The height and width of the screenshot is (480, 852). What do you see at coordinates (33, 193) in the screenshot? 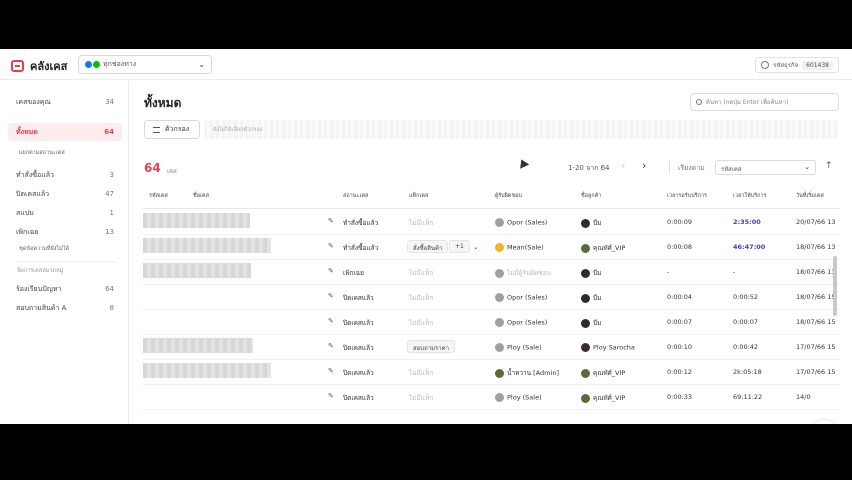
I see `sidebar-item-label: ปิดเคสแล้ว` at bounding box center [33, 193].